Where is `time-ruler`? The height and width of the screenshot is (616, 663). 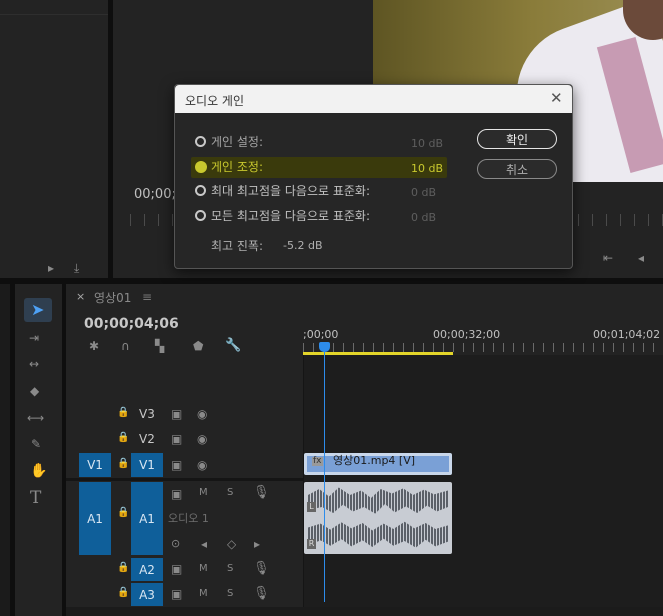
time-ruler is located at coordinates (483, 347).